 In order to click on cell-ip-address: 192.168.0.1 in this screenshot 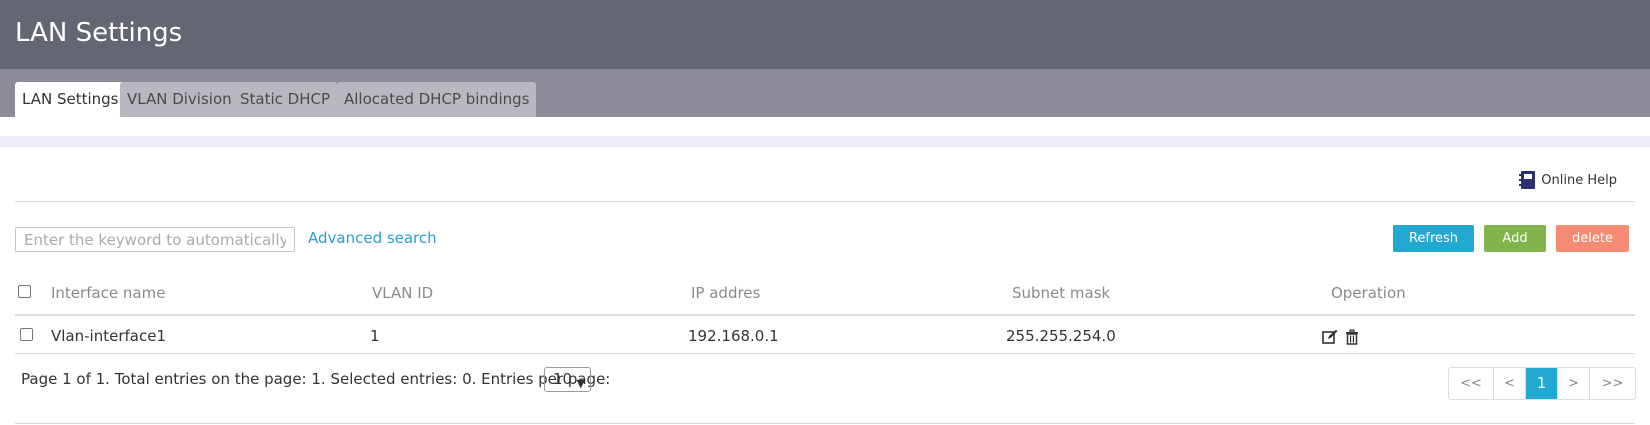, I will do `click(733, 336)`.